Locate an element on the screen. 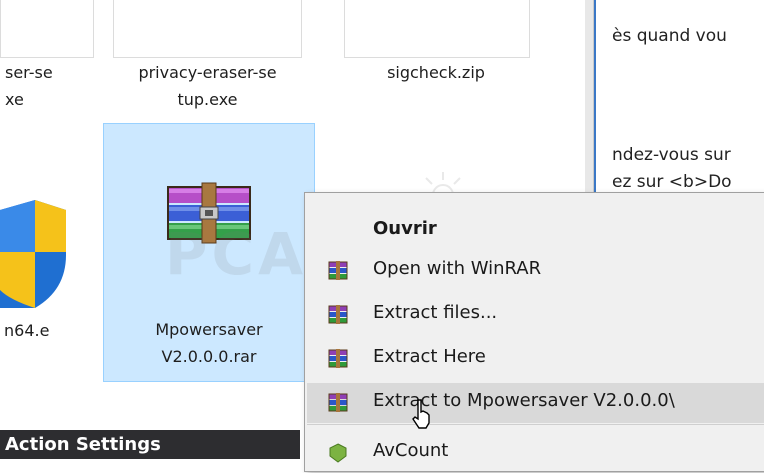 The width and height of the screenshot is (764, 473). menu-item-avcount: AvCount is located at coordinates (535, 453).